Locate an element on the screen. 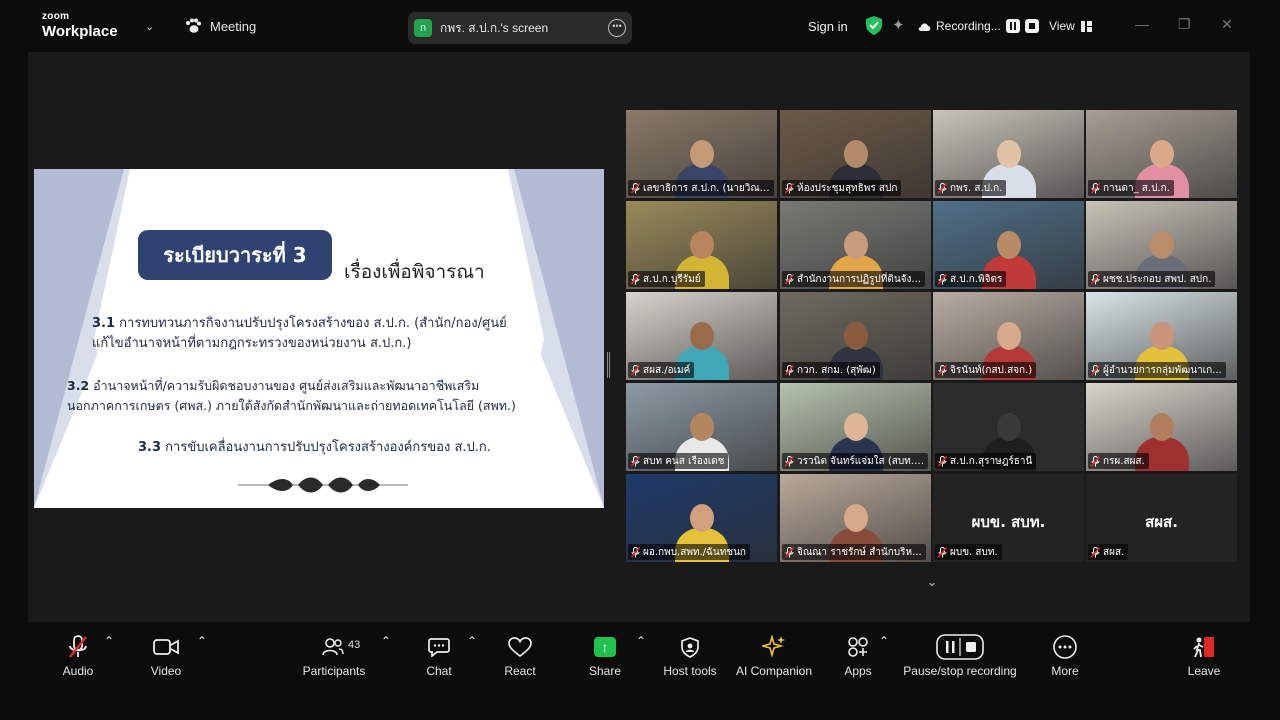 The width and height of the screenshot is (1280, 720). participant-name-label: ส.ป.ก.บุรีรัมย์ is located at coordinates (666, 279).